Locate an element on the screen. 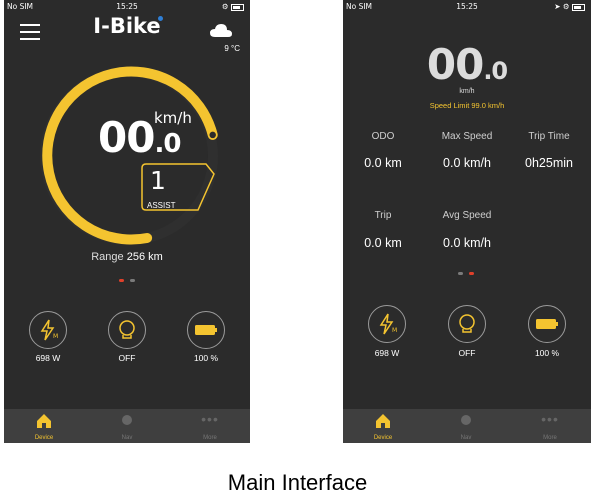 The width and height of the screenshot is (595, 504). speed-value: 00.0 is located at coordinates (467, 64).